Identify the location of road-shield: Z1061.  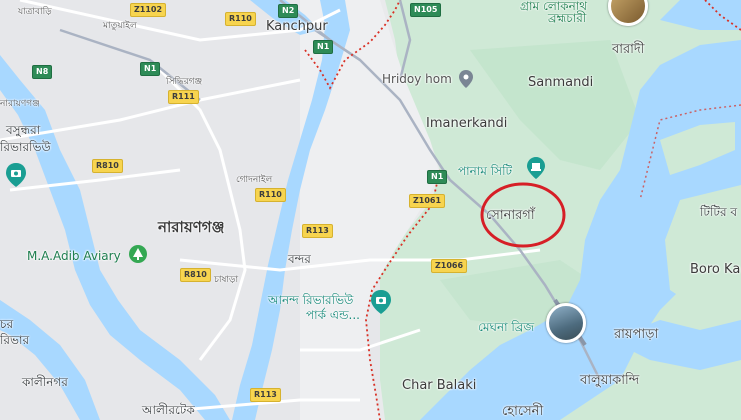
(427, 201).